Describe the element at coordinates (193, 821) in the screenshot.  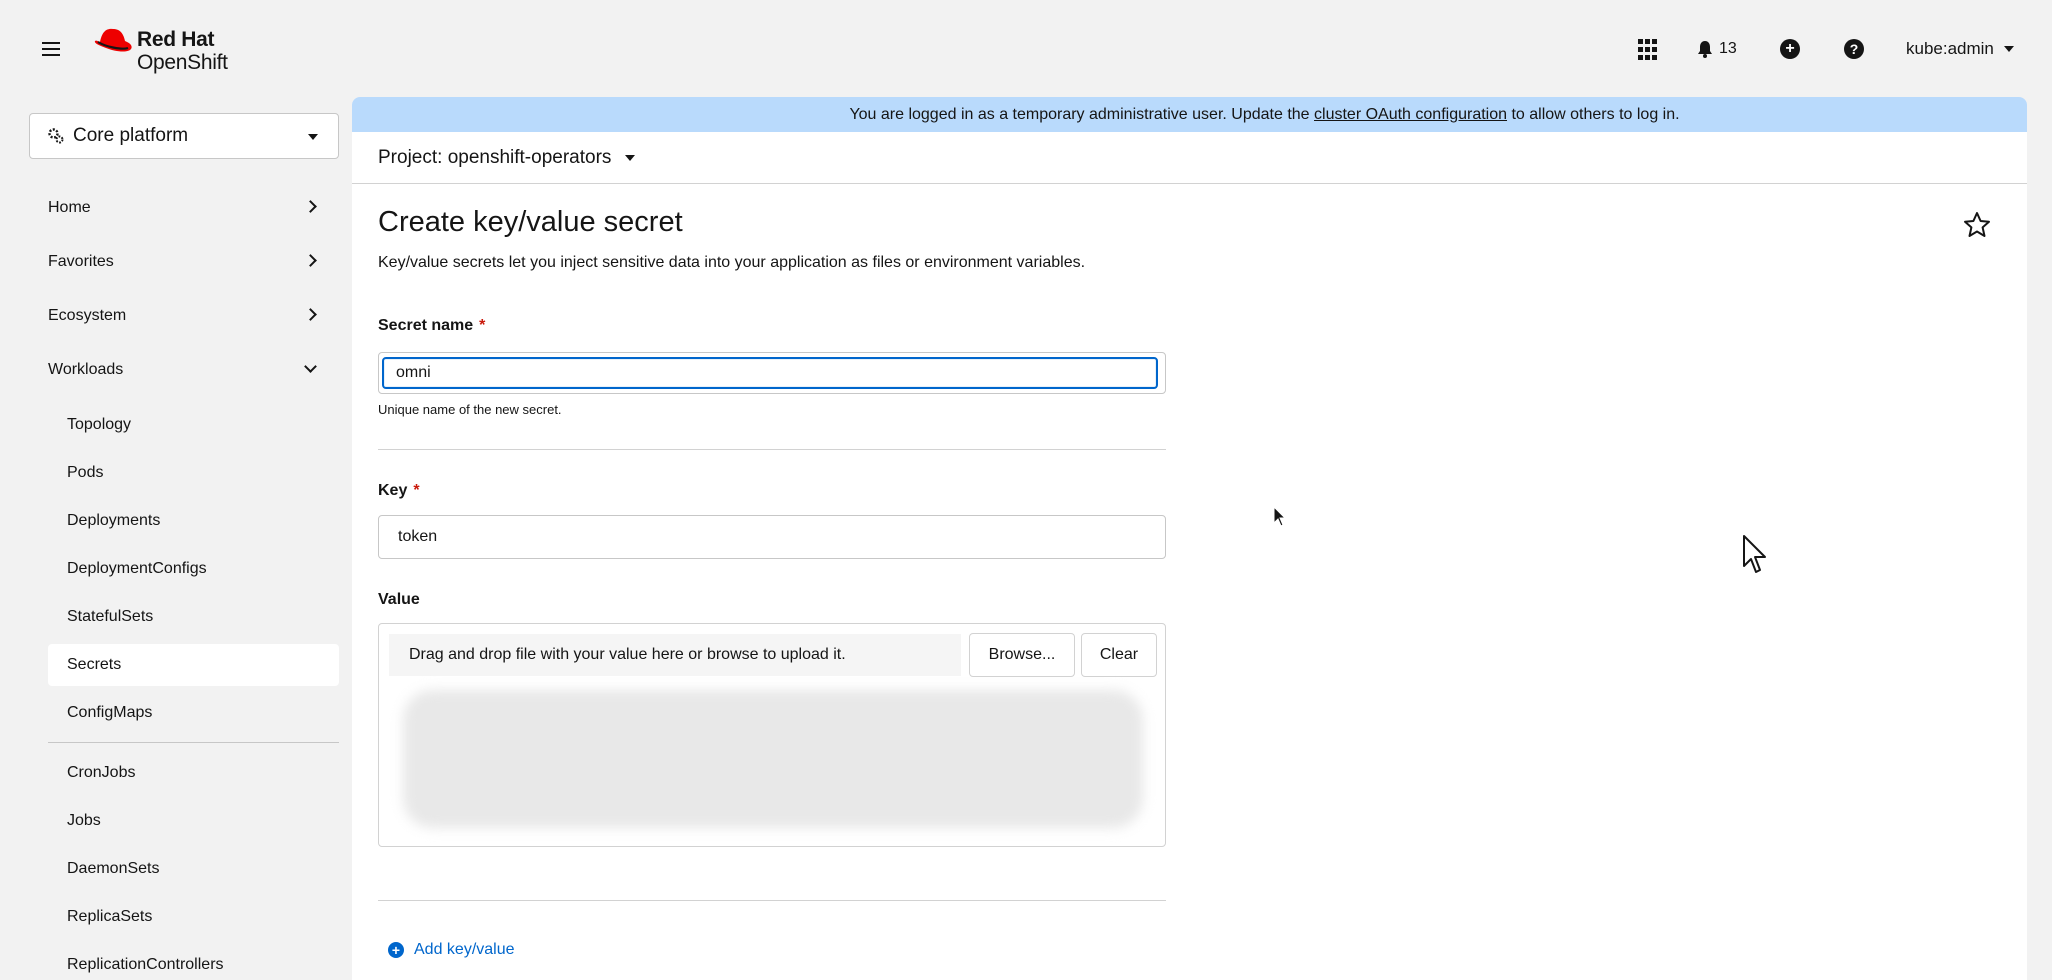
I see `nav-item-jobs: Jobs` at that location.